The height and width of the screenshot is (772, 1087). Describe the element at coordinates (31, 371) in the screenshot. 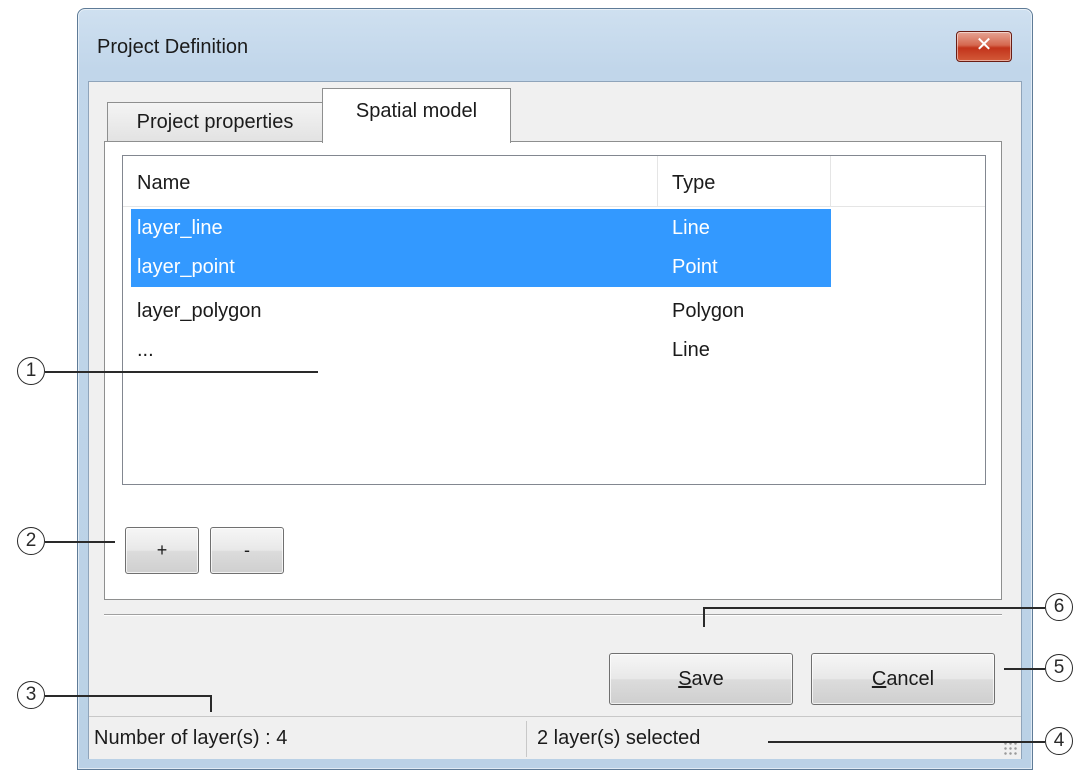

I see `callout-1: 1` at that location.